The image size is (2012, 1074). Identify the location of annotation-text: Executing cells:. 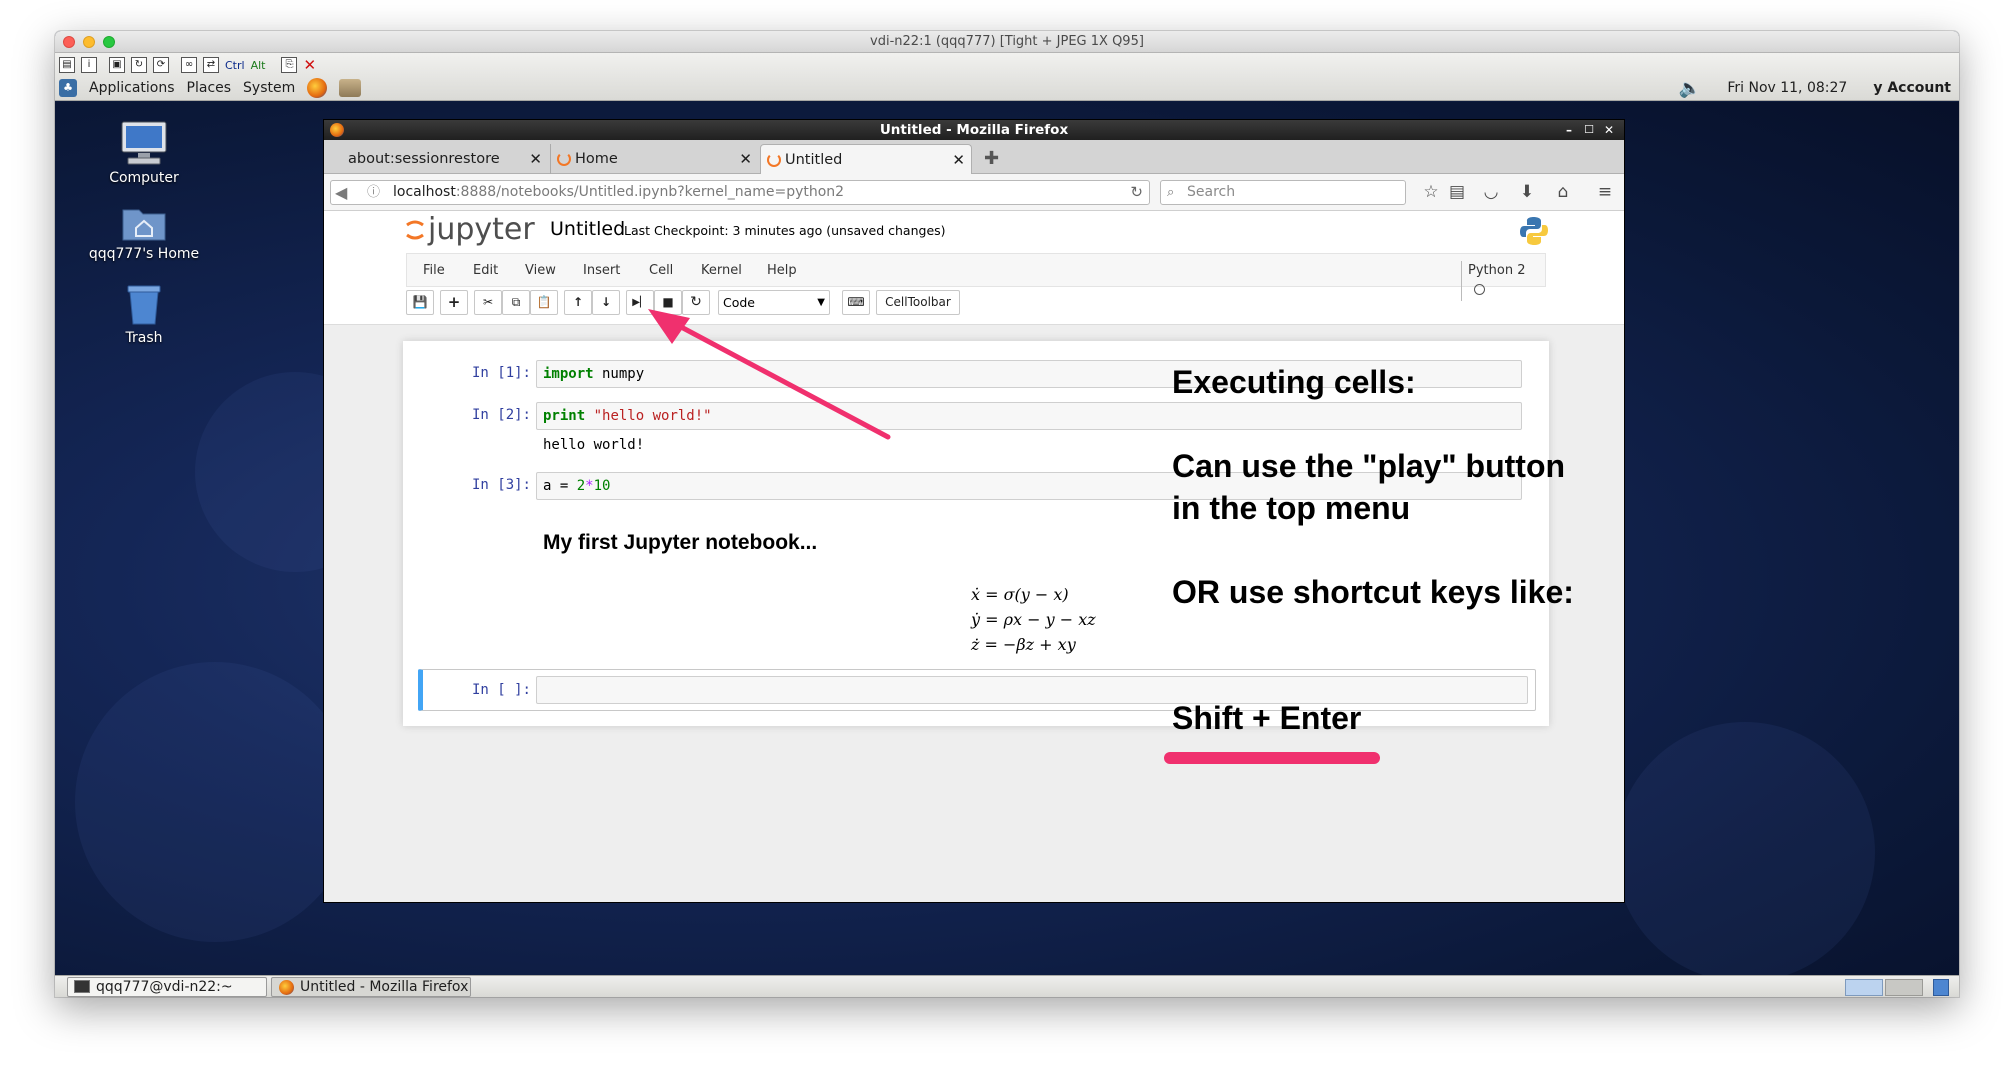
(1294, 382).